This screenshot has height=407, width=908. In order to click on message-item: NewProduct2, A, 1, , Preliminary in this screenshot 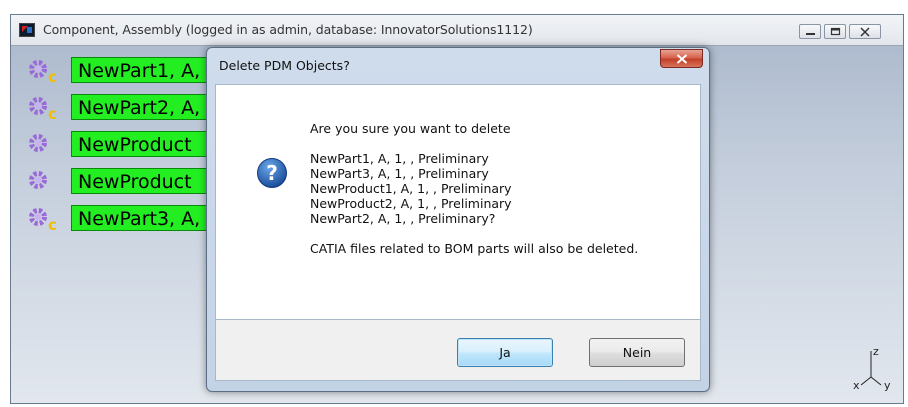, I will do `click(411, 203)`.